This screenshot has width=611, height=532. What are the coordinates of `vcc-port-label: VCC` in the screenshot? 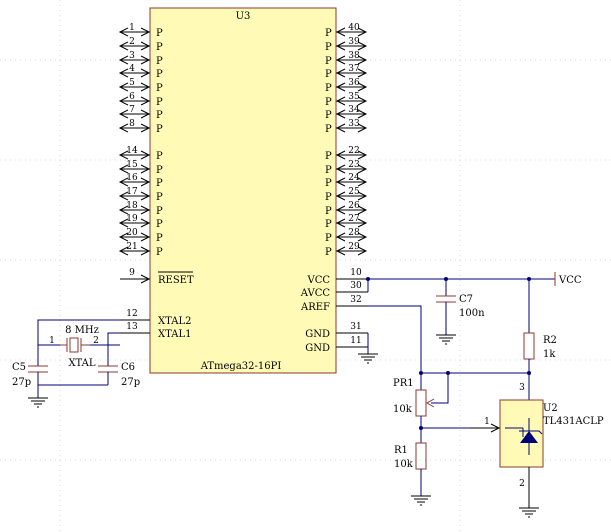 It's located at (570, 280).